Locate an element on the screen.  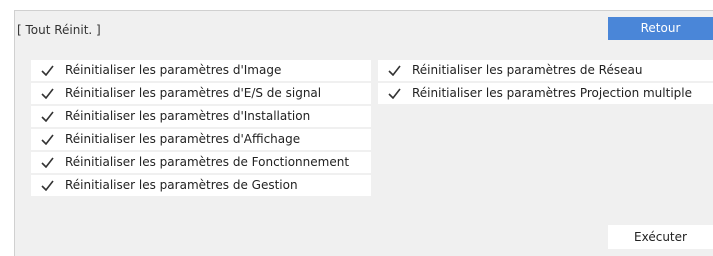
option-label: Réinitialiser les paramètres d'Image is located at coordinates (173, 70).